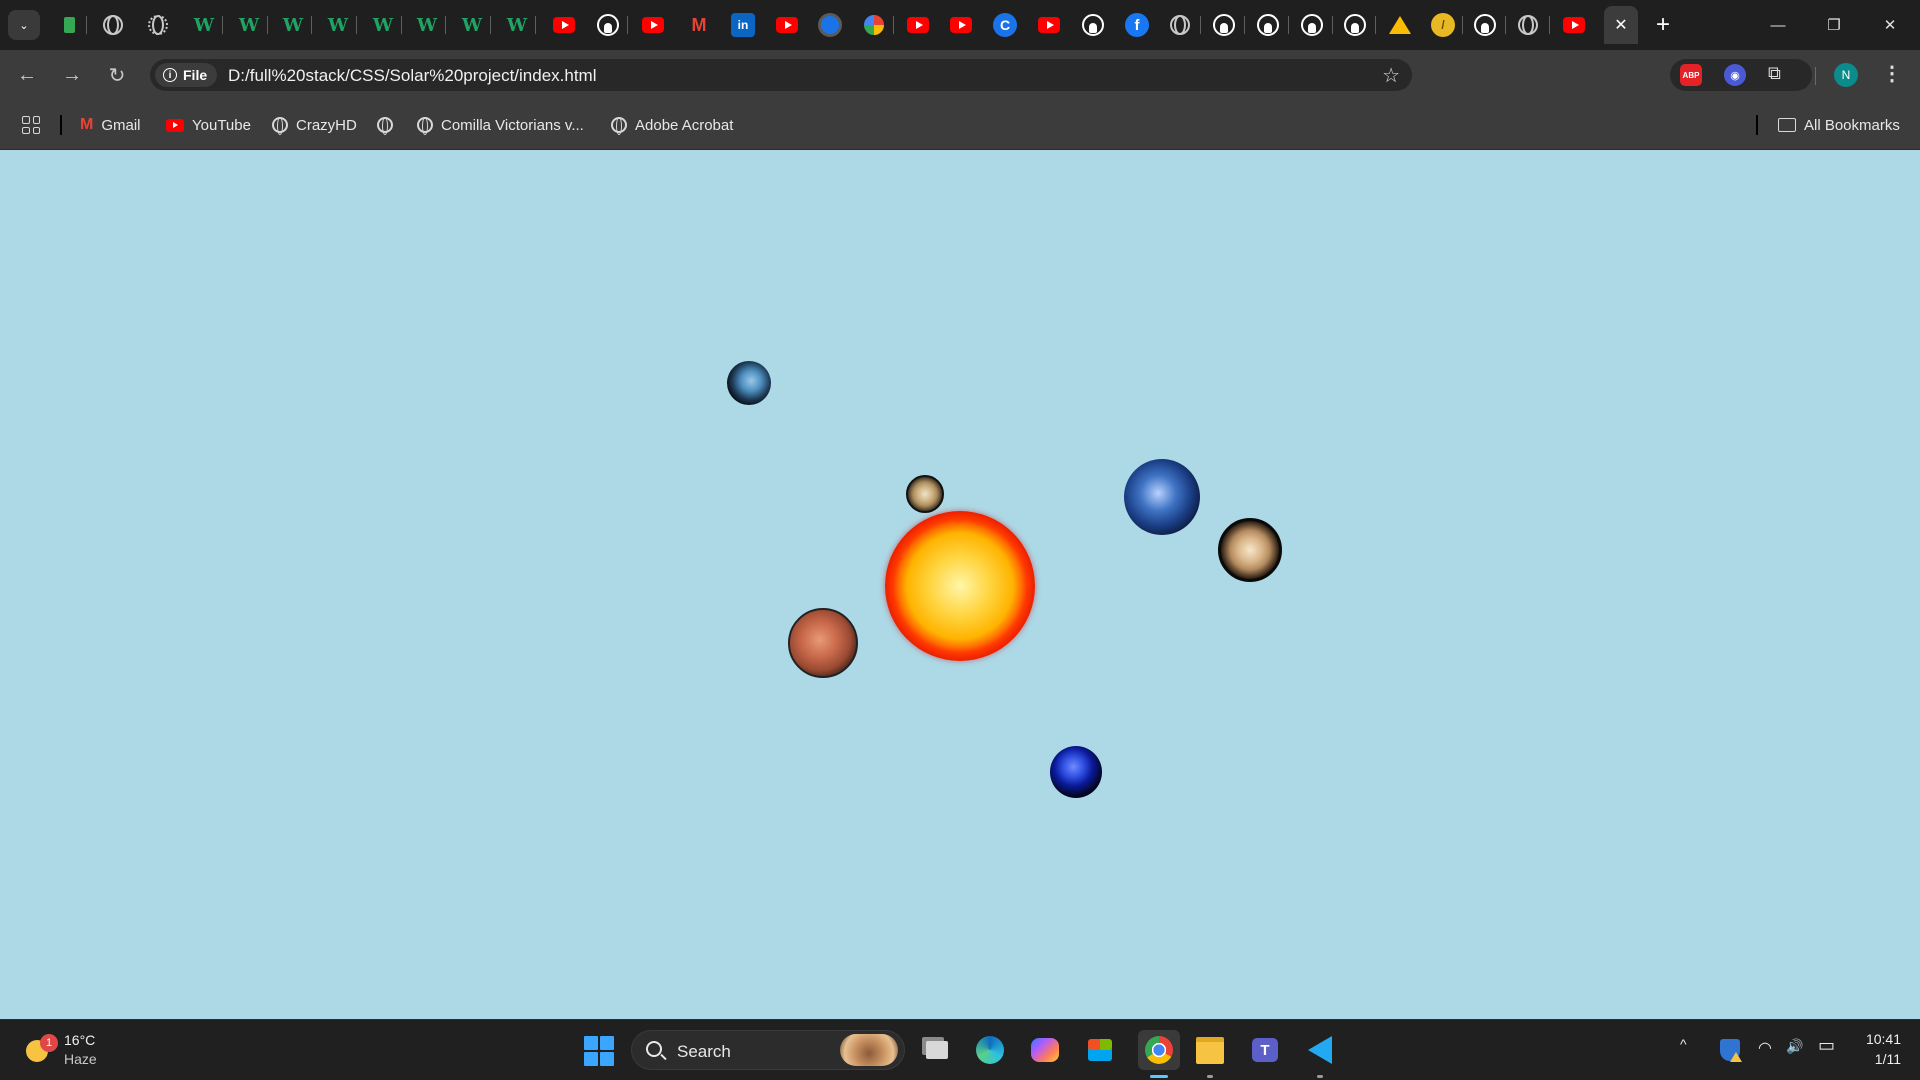 The height and width of the screenshot is (1080, 1920). Describe the element at coordinates (158, 25) in the screenshot. I see `openai-icon` at that location.